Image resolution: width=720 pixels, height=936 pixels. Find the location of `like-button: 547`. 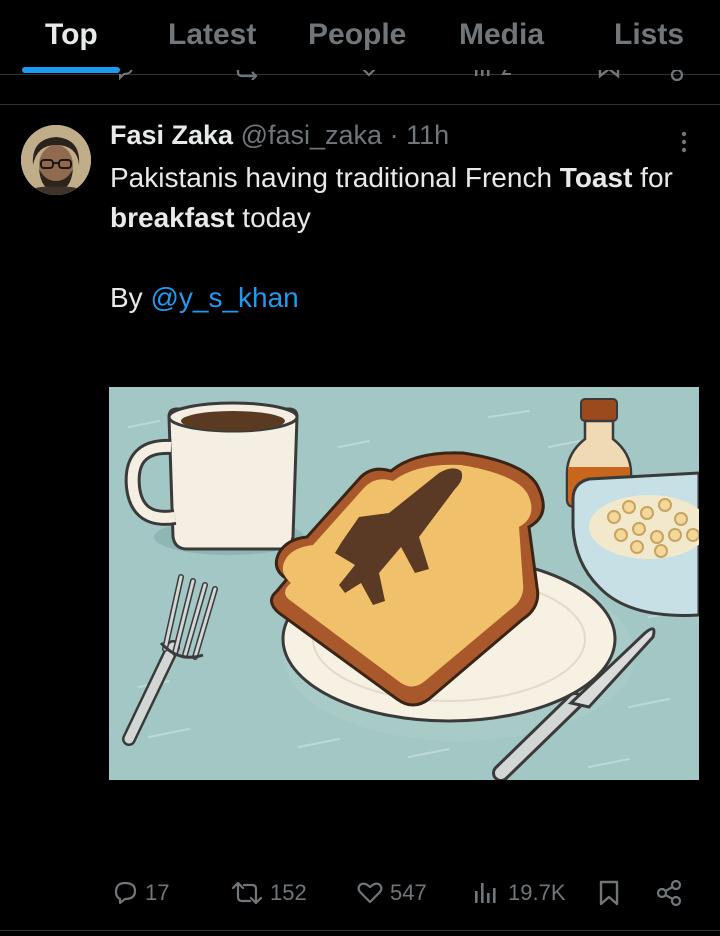

like-button: 547 is located at coordinates (391, 893).